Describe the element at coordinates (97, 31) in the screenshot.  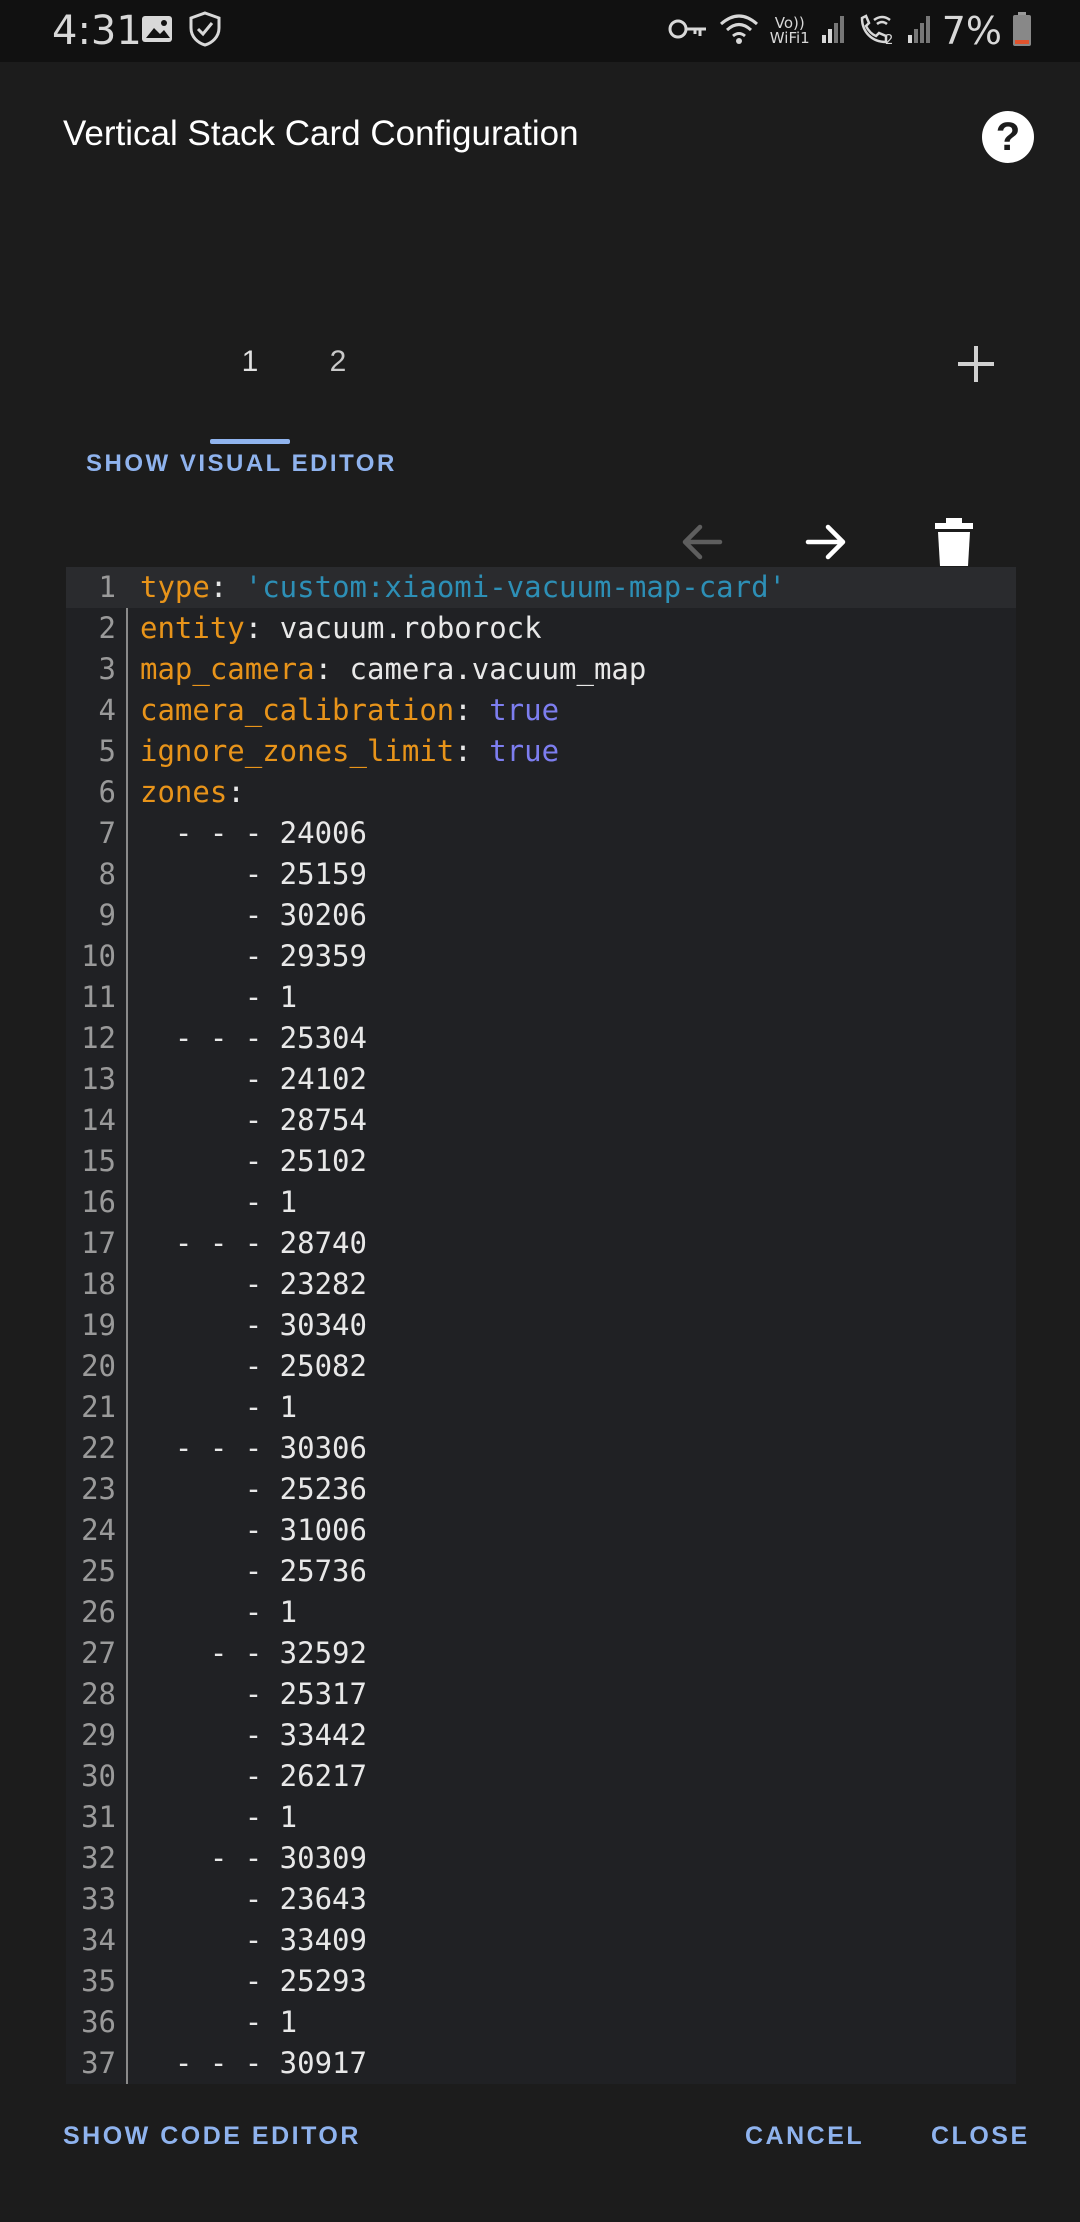
I see `status-time: 4:31` at that location.